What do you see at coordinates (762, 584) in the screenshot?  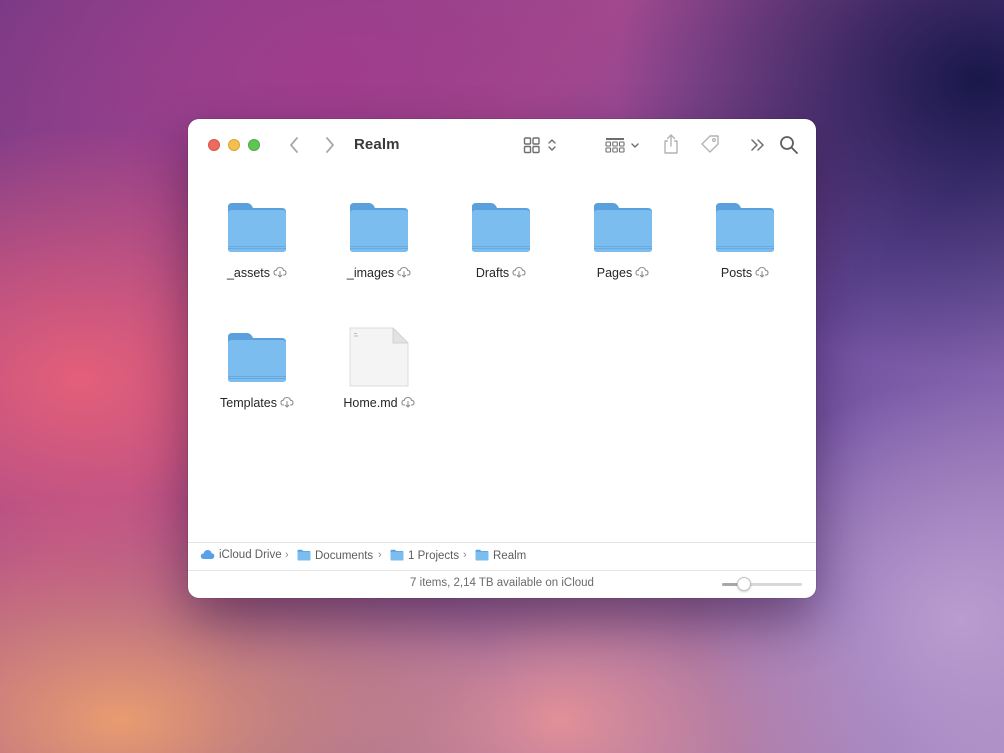 I see `icon-size-slider` at bounding box center [762, 584].